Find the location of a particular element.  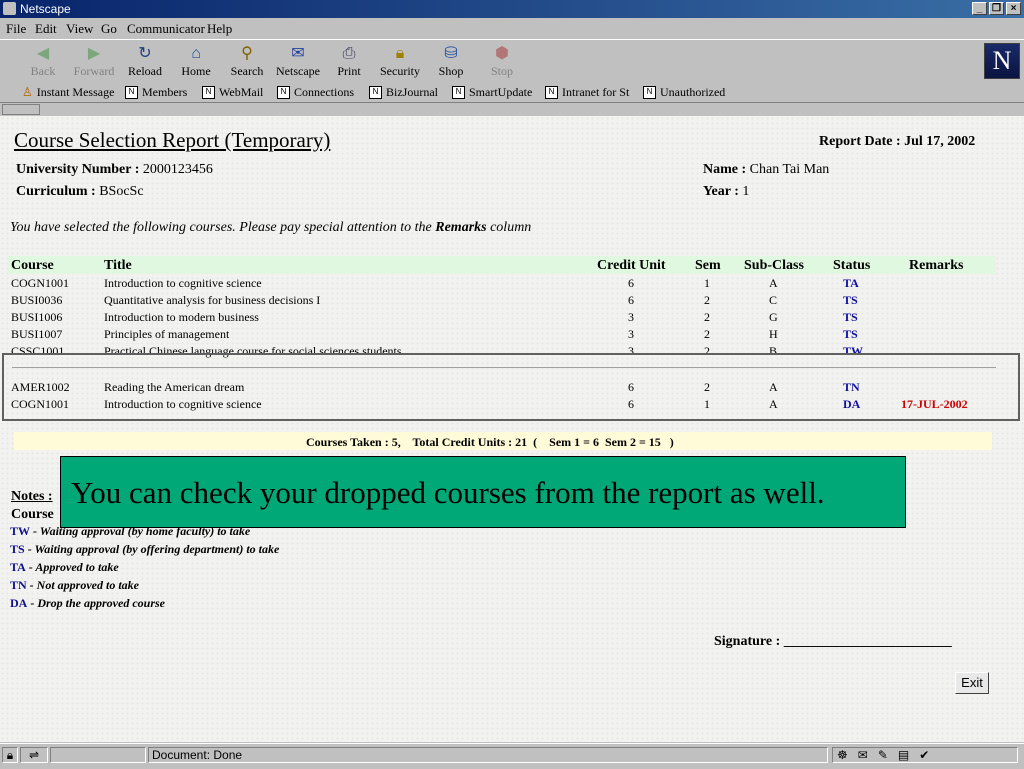

cell-credit: 3 is located at coordinates (631, 317).